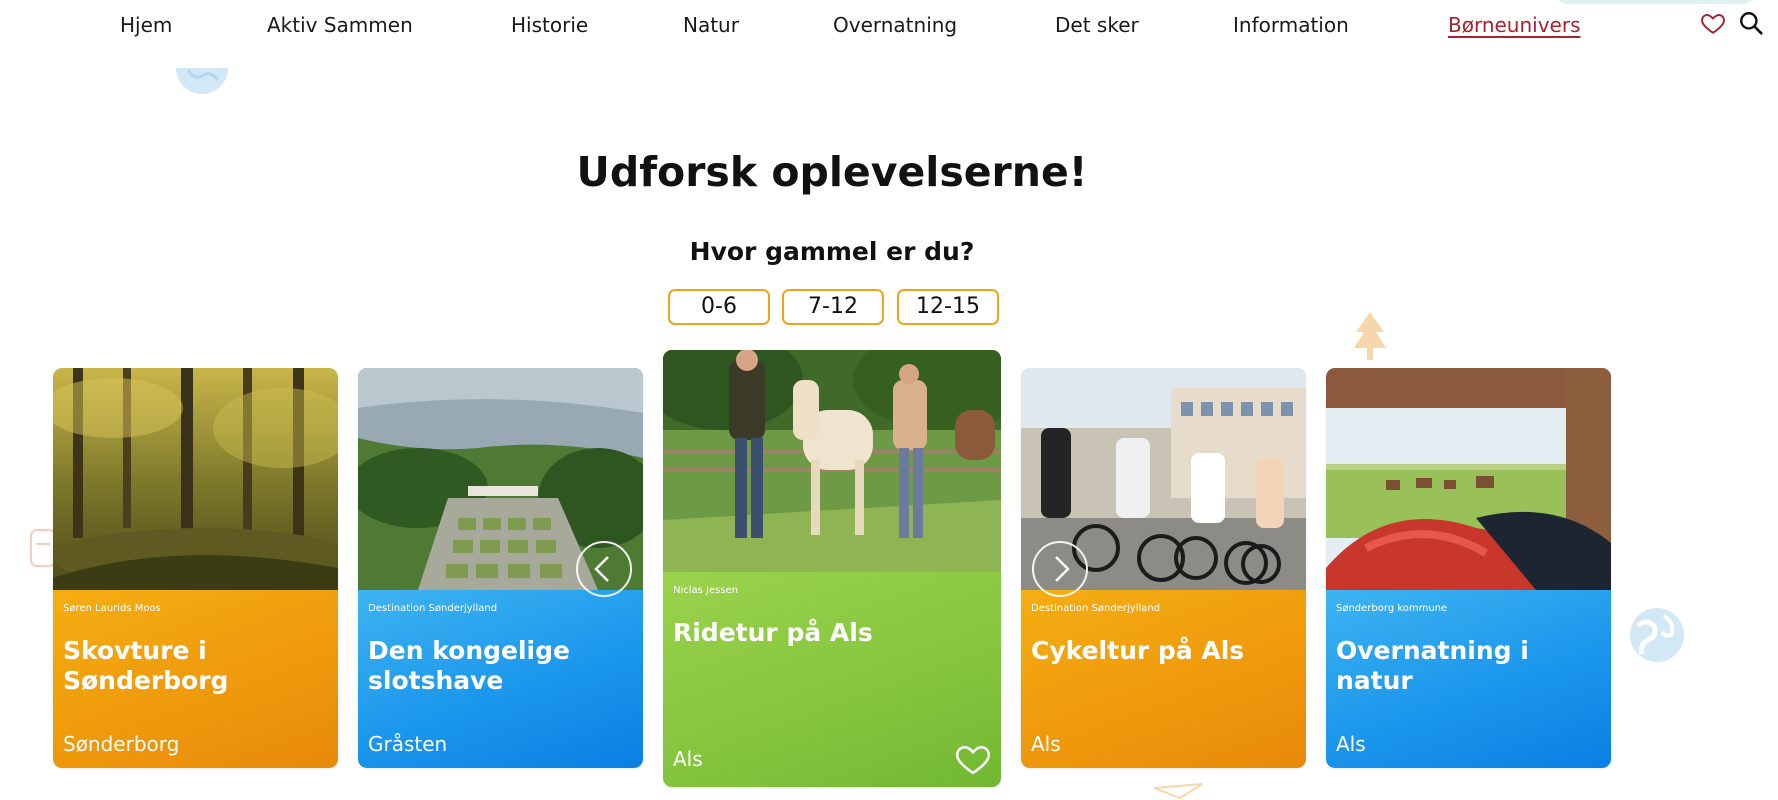 The image size is (1778, 800). Describe the element at coordinates (895, 25) in the screenshot. I see `nav-item-overnatning: Overnatning` at that location.